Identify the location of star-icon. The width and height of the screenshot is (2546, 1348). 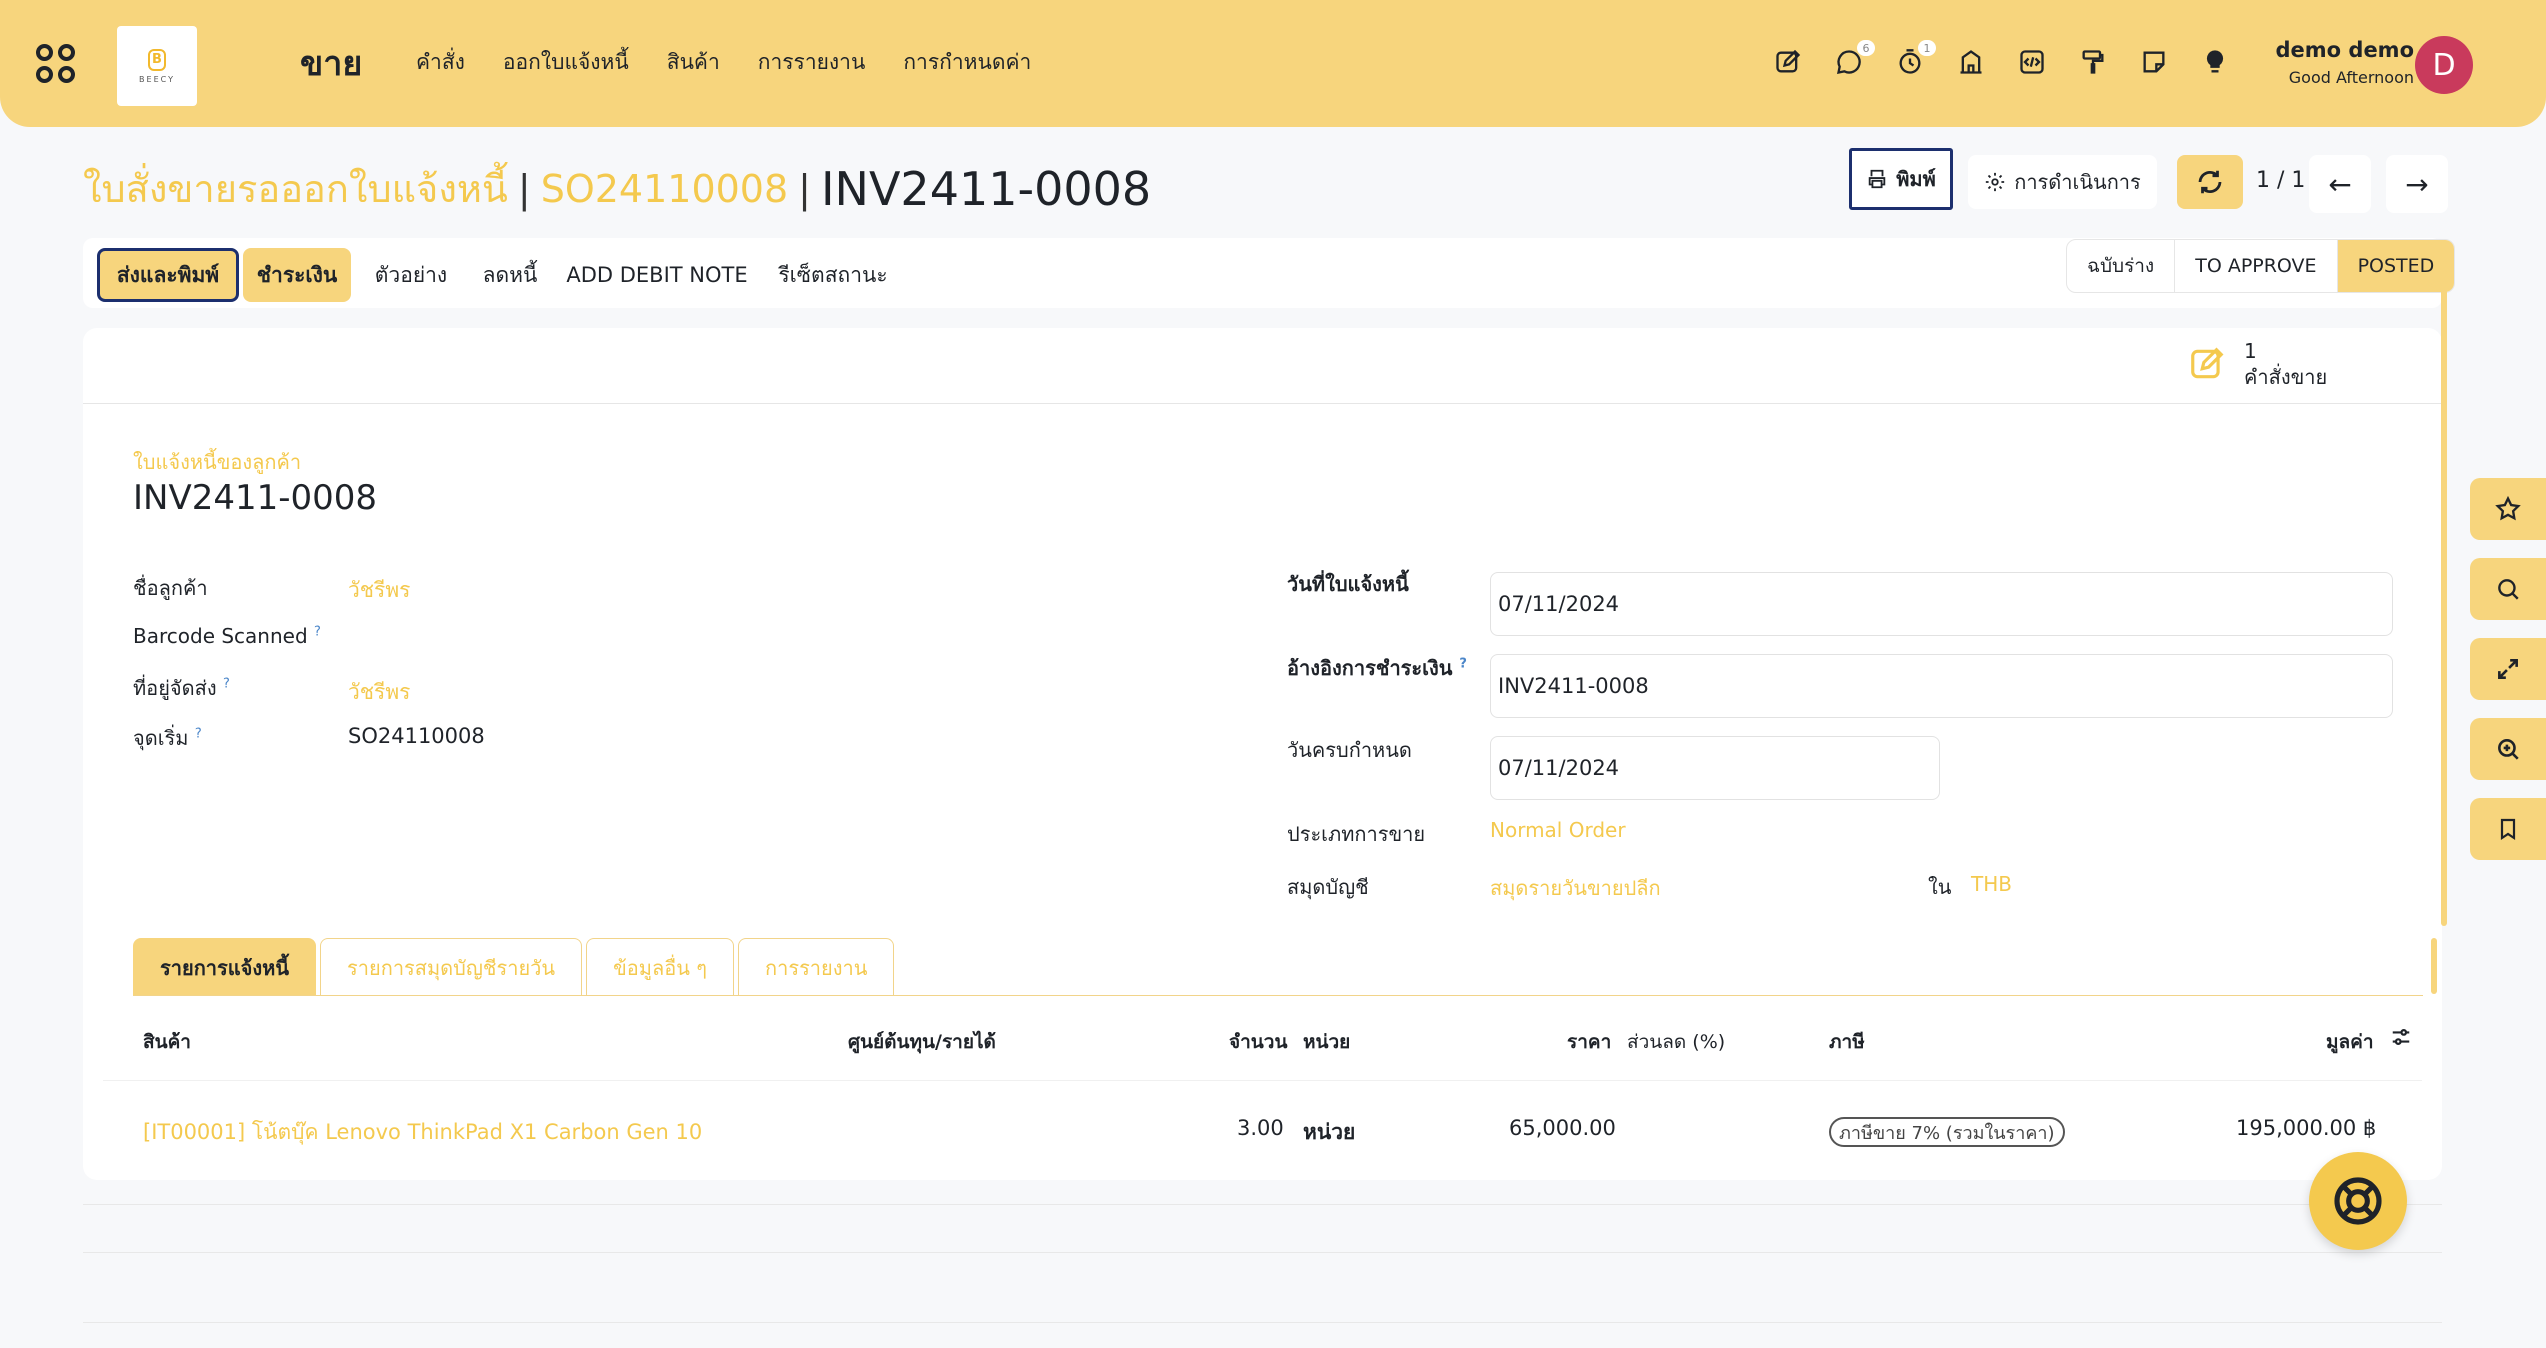
(2508, 508).